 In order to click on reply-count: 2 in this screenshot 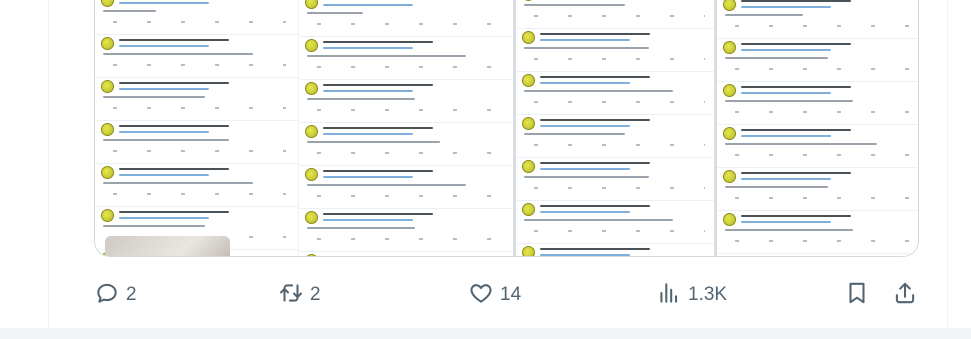, I will do `click(131, 294)`.